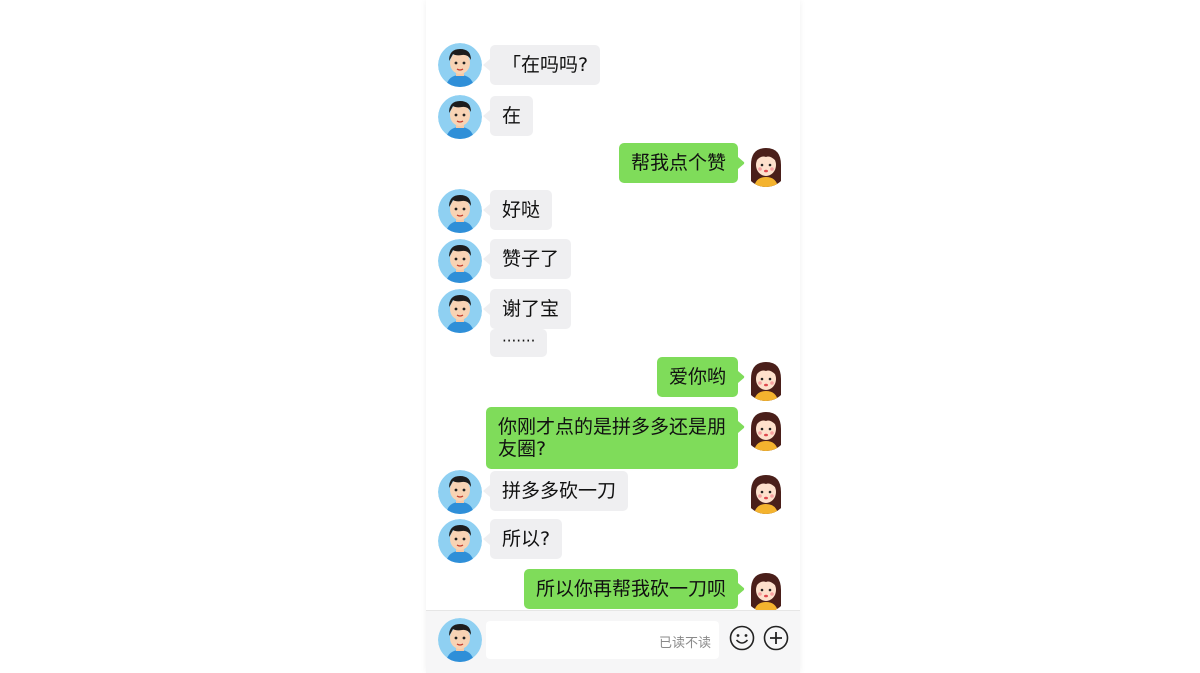 This screenshot has height=673, width=1200. I want to click on emoji-icon, so click(742, 638).